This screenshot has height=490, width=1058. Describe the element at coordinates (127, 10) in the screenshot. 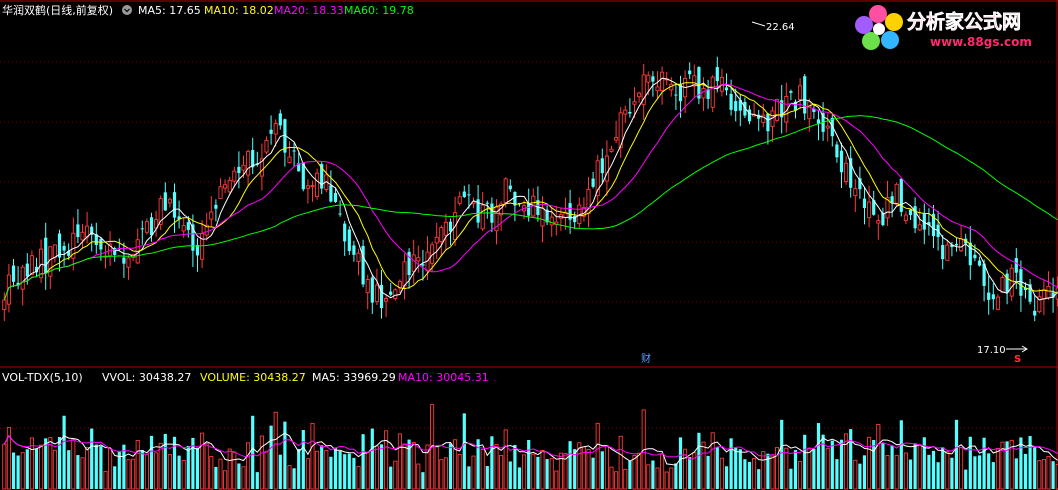

I see `settings-dropdown-icon` at that location.